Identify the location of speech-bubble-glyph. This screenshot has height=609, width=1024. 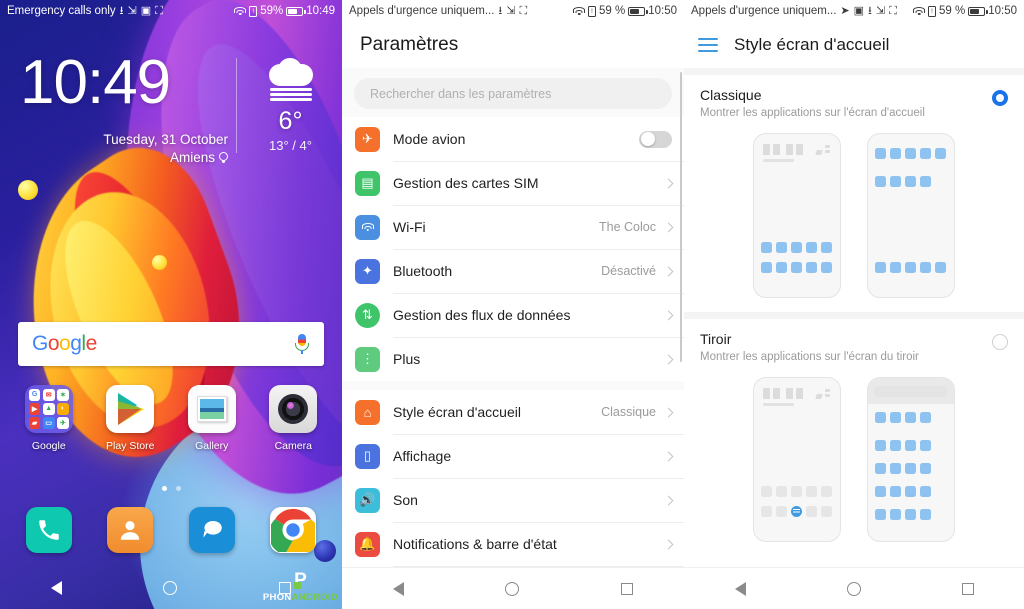
(212, 529).